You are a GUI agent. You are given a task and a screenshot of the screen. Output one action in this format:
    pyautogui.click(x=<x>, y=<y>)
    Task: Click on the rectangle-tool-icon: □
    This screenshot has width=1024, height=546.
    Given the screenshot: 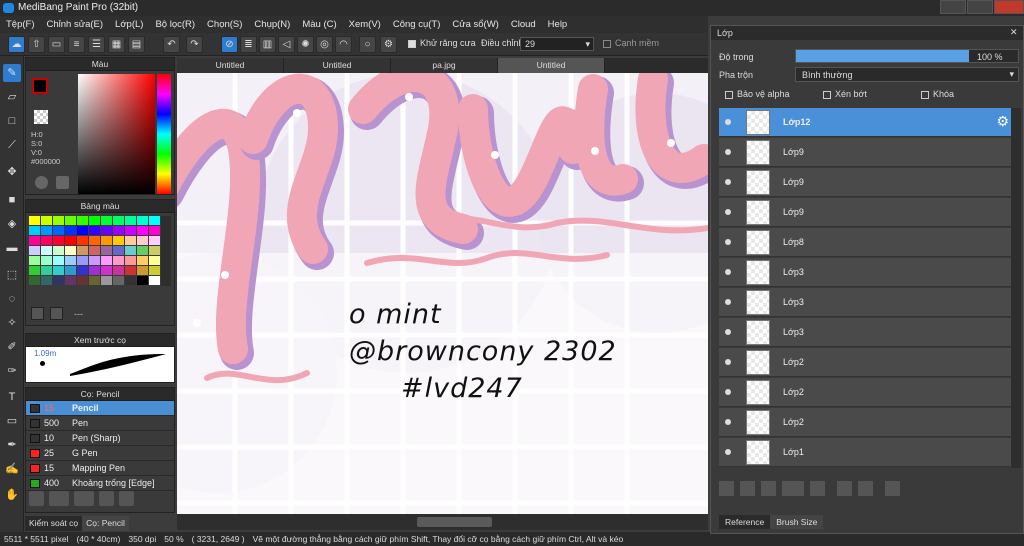 What is the action you would take?
    pyautogui.click(x=12, y=121)
    